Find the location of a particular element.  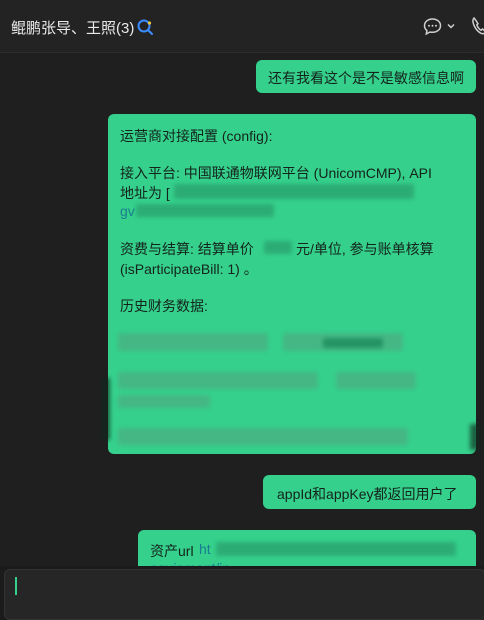

message-text: 还有我看这个是不是敏感信息啊 is located at coordinates (366, 78).